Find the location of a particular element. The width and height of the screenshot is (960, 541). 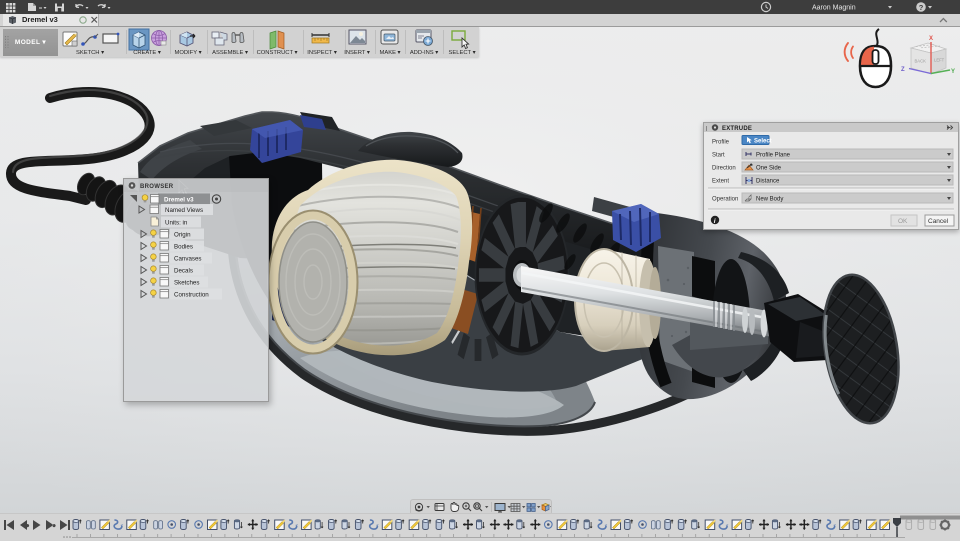

svg-text: CONSTRUCT ▾ is located at coordinates (277, 53).